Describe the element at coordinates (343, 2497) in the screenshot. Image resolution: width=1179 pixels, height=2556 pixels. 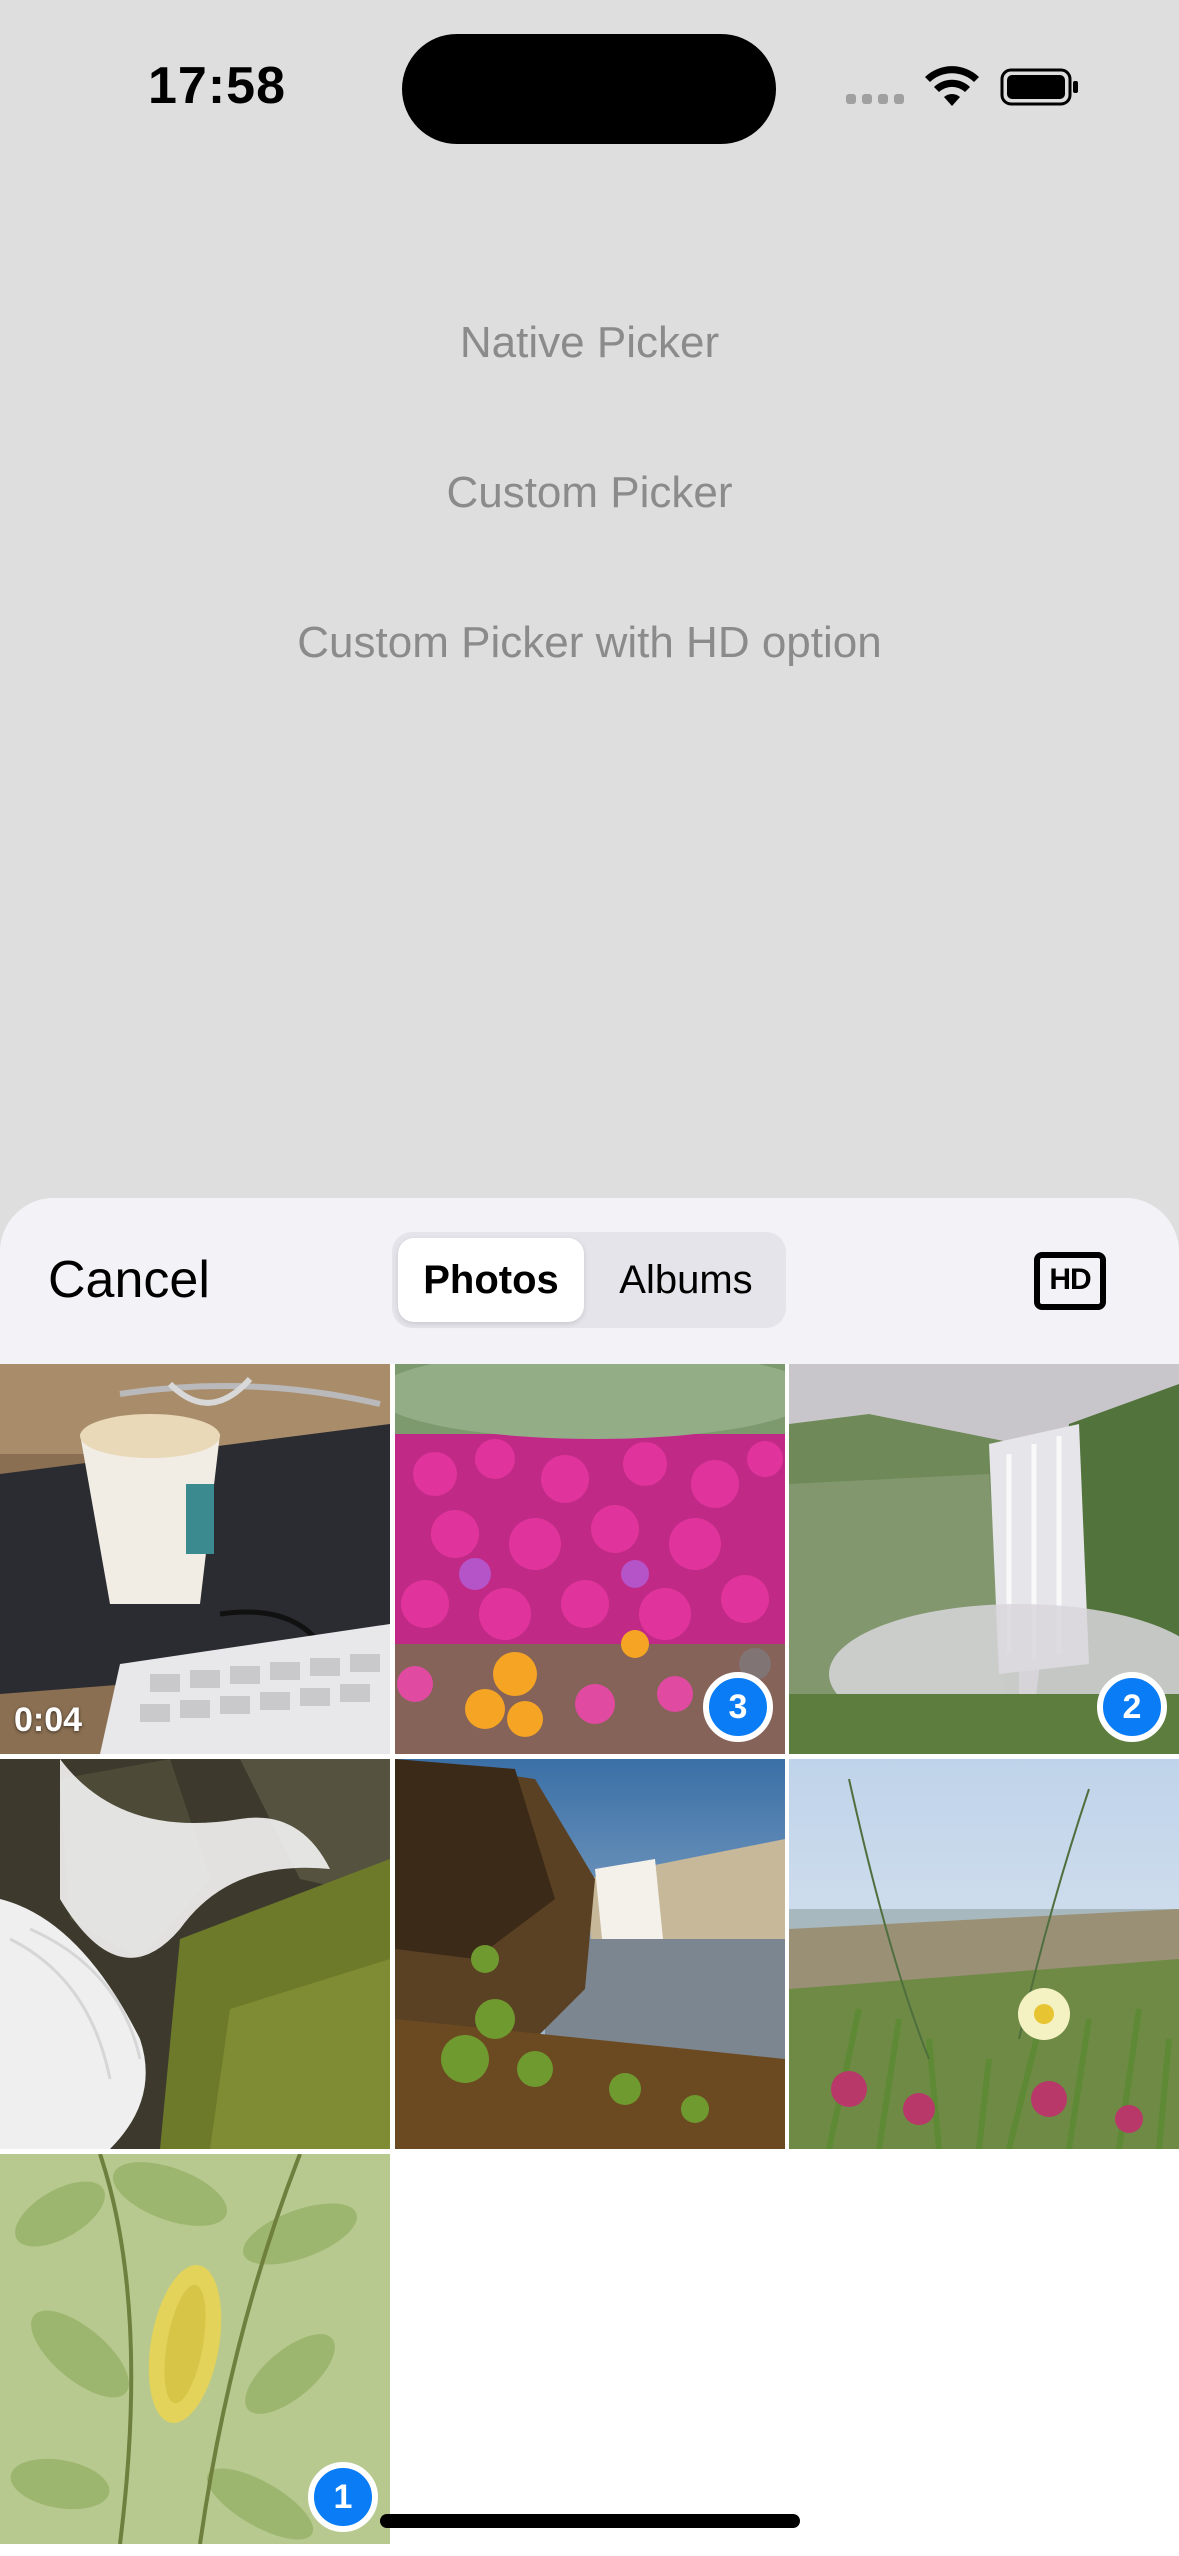
I see `selection-badge: 1` at that location.